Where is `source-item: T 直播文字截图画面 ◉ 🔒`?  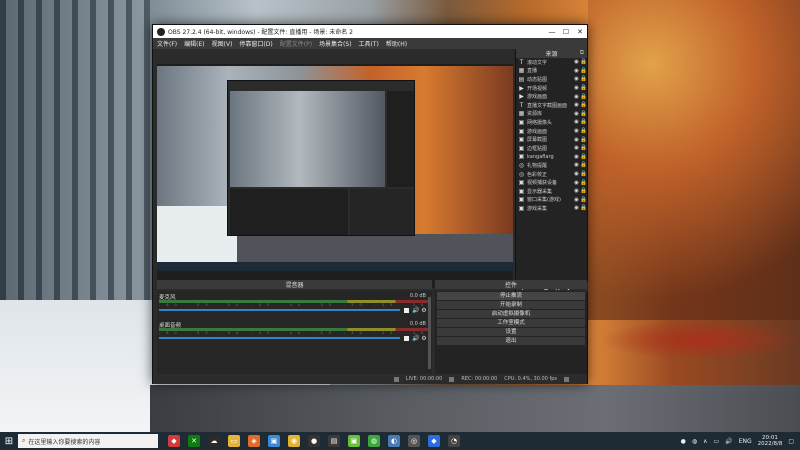
source-item: T 直播文字截图画面 ◉ 🔒 is located at coordinates (551, 105).